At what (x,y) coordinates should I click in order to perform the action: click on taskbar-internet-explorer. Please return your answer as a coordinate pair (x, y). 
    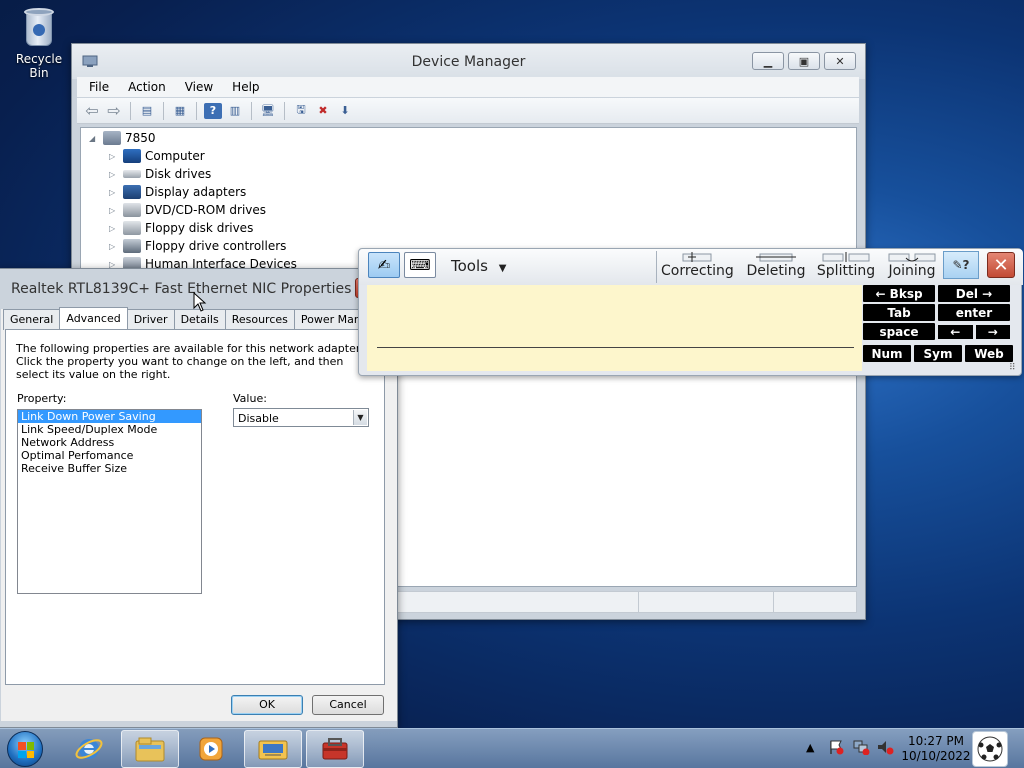
    Looking at the image, I should click on (89, 749).